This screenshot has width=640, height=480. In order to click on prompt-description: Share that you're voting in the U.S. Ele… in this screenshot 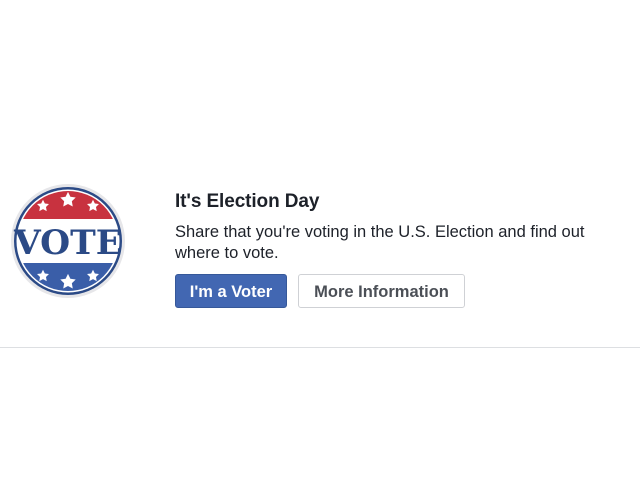, I will do `click(380, 242)`.